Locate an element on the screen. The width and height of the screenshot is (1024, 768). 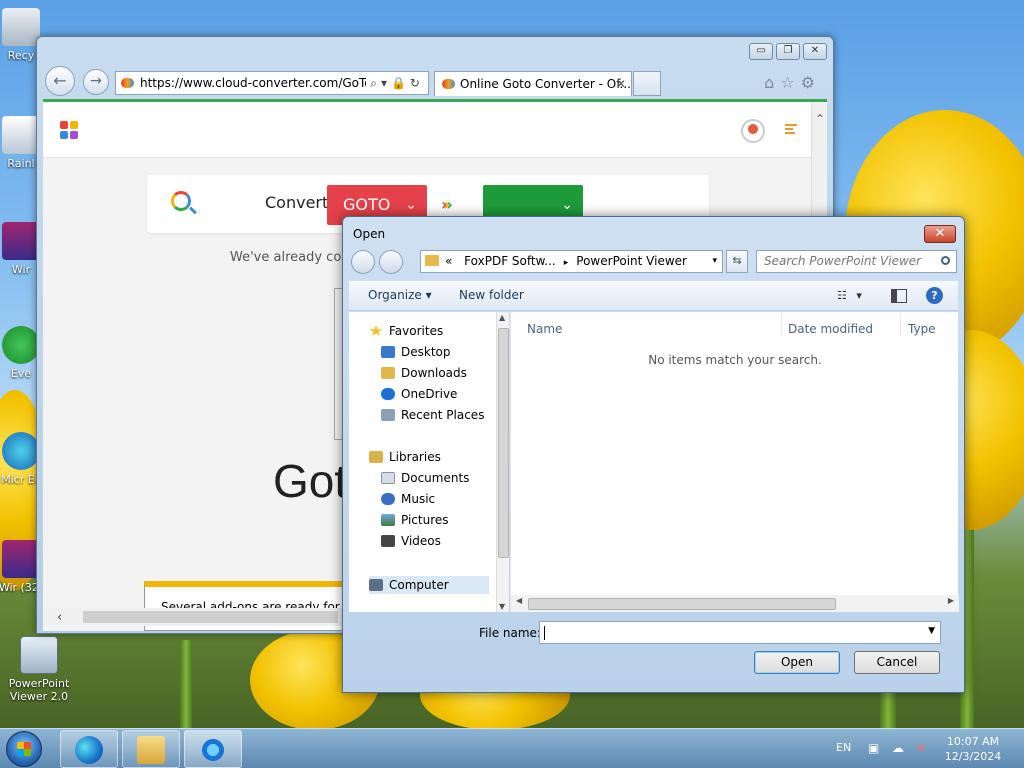
scroll-right-icon: ▶ is located at coordinates (951, 600).